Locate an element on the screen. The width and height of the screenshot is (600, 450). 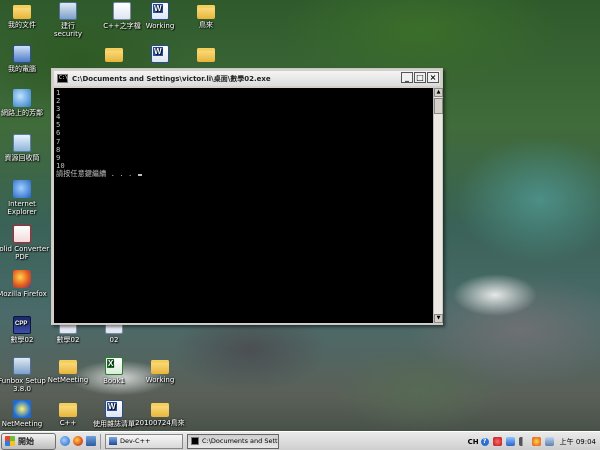
ime-indicator: CH ? is located at coordinates (478, 441).